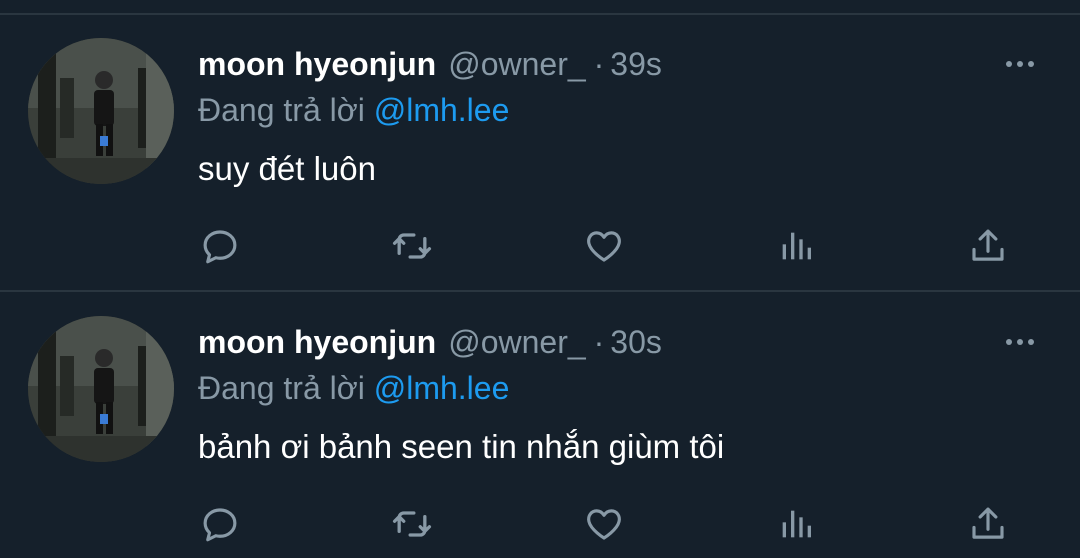  What do you see at coordinates (636, 64) in the screenshot?
I see `timestamp: 39s` at bounding box center [636, 64].